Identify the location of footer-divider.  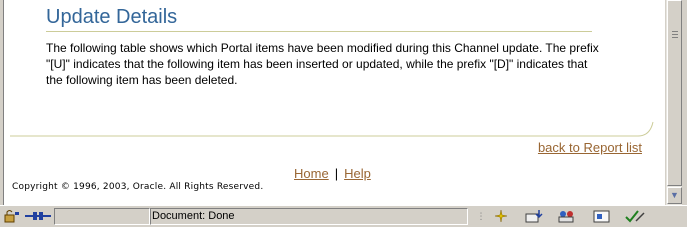
(332, 129).